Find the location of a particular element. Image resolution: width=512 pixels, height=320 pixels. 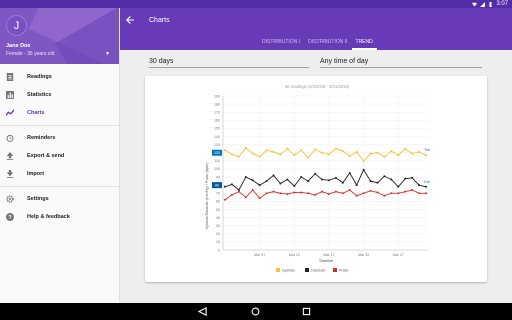

y-tick-label: 60 is located at coordinates (218, 202).